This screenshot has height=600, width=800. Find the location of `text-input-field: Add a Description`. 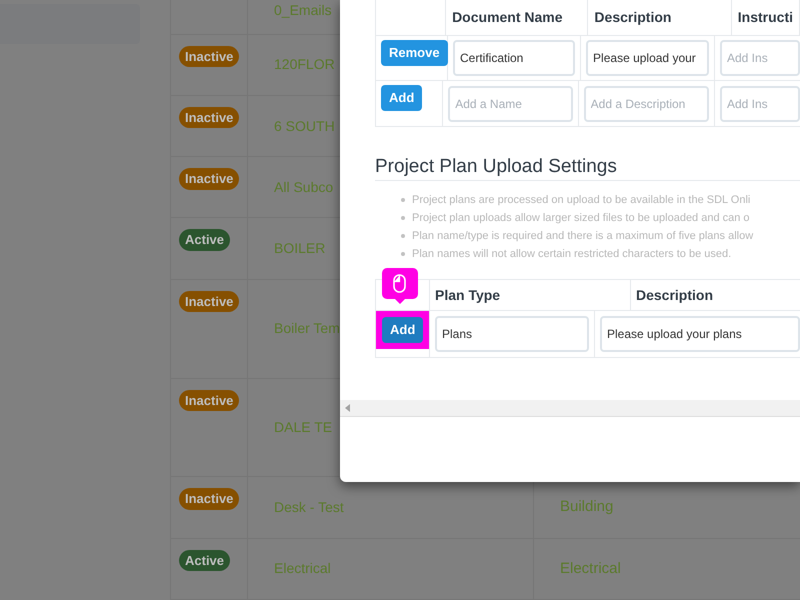

text-input-field: Add a Description is located at coordinates (646, 104).